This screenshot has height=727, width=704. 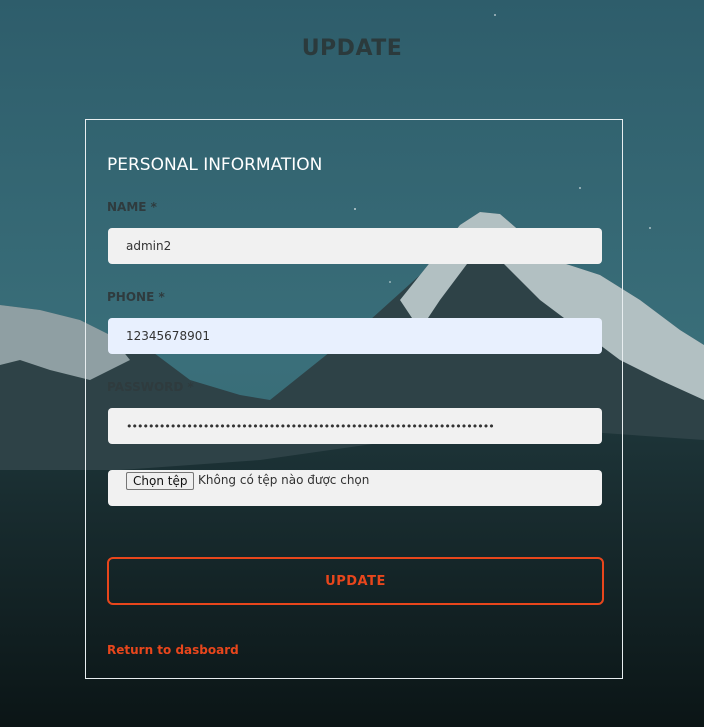 What do you see at coordinates (355, 246) in the screenshot?
I see `name-input` at bounding box center [355, 246].